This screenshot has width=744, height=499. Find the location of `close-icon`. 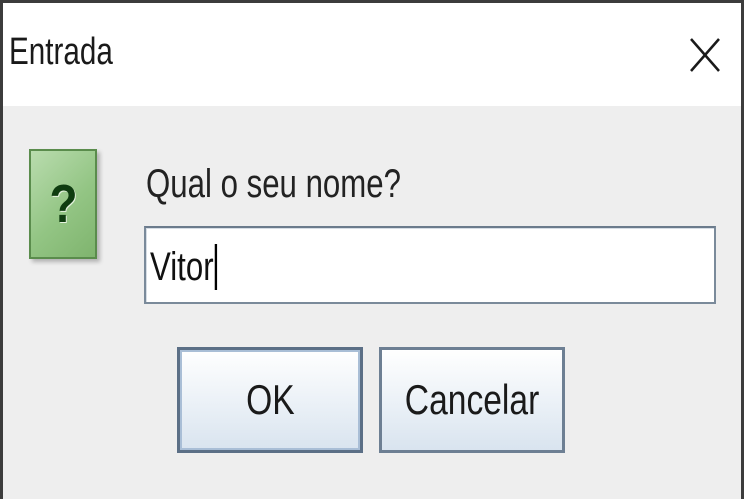

close-icon is located at coordinates (705, 55).